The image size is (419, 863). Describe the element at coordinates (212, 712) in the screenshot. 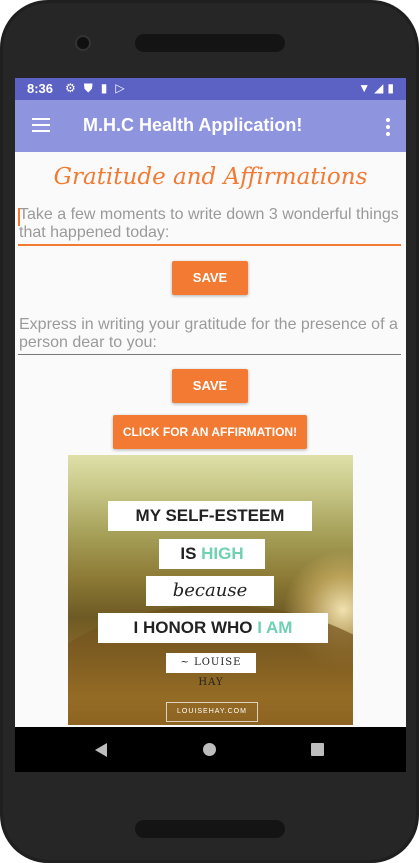

I see `watermark-logo: LOUISEHAY.COM` at that location.